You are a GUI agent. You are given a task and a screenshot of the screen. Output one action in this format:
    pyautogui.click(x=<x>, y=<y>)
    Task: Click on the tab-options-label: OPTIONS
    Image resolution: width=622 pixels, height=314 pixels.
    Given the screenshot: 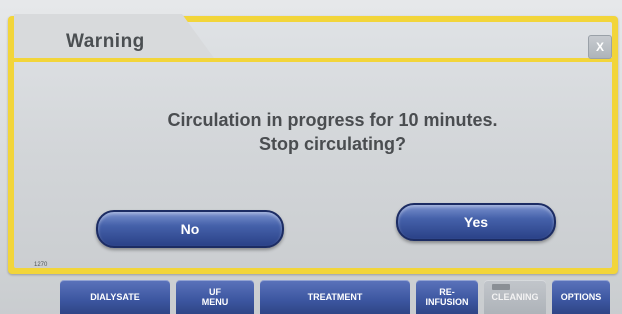 What is the action you would take?
    pyautogui.click(x=581, y=297)
    